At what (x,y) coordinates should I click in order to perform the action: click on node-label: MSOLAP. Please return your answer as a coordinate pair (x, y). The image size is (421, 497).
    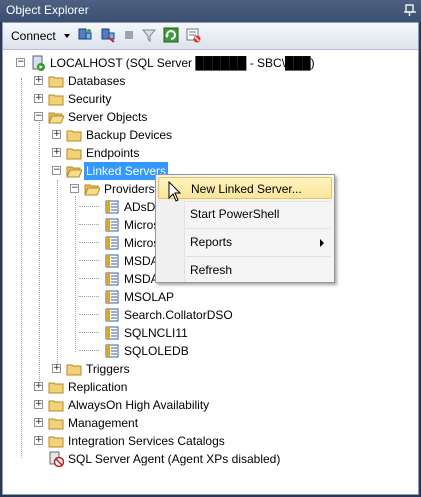
    Looking at the image, I should click on (149, 297).